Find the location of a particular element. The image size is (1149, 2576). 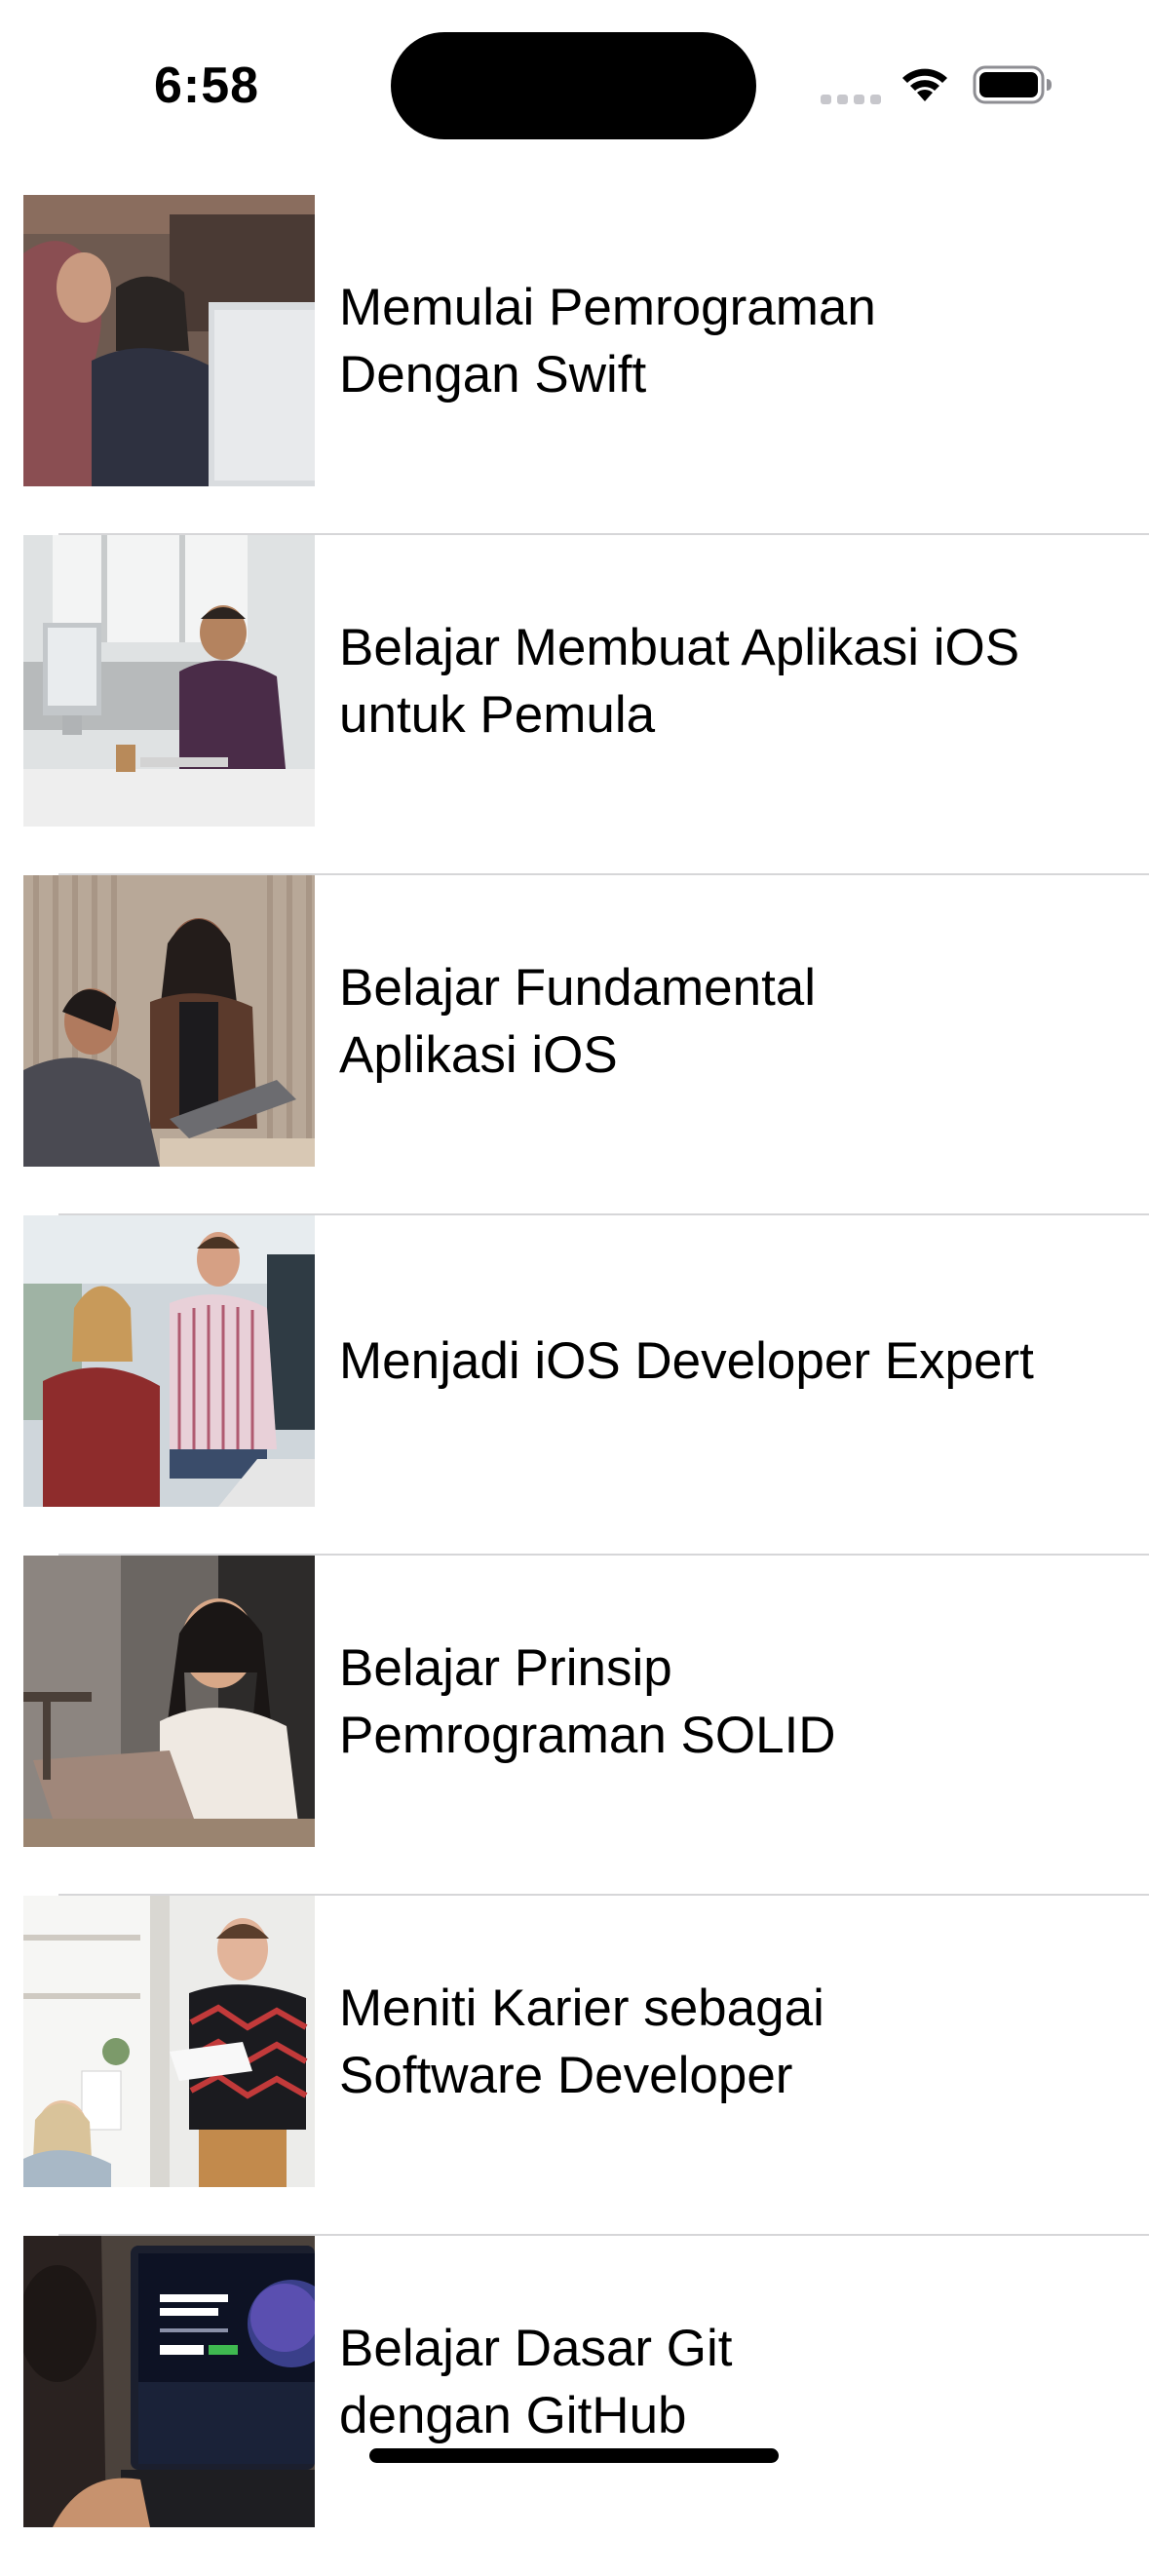

course-row: Menjadi iOS Developer Expert is located at coordinates (574, 1385).